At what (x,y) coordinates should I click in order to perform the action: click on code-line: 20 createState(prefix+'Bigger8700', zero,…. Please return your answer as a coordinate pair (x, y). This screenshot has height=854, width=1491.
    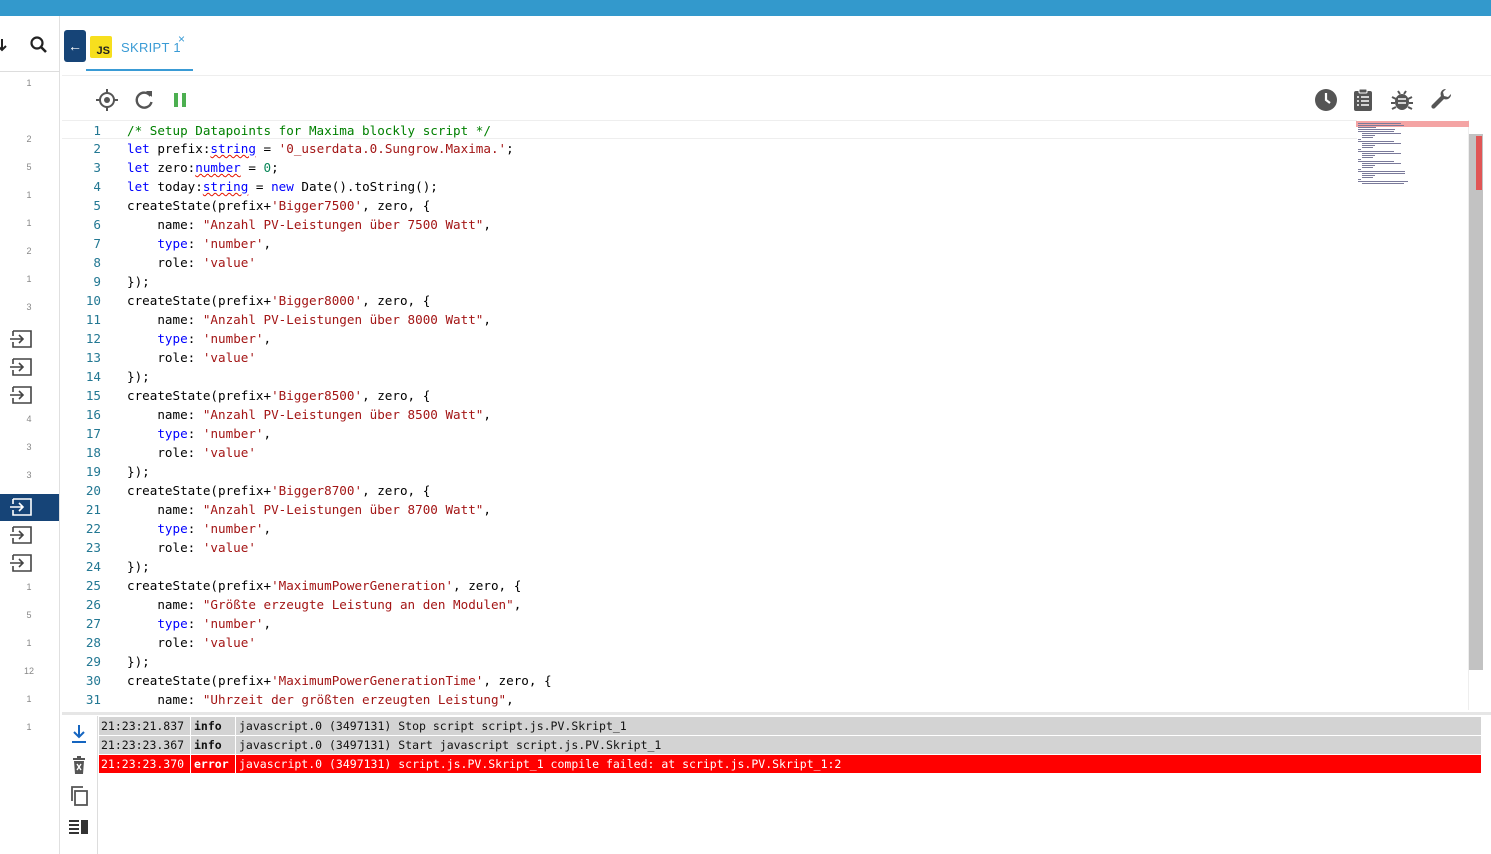
    Looking at the image, I should click on (709, 490).